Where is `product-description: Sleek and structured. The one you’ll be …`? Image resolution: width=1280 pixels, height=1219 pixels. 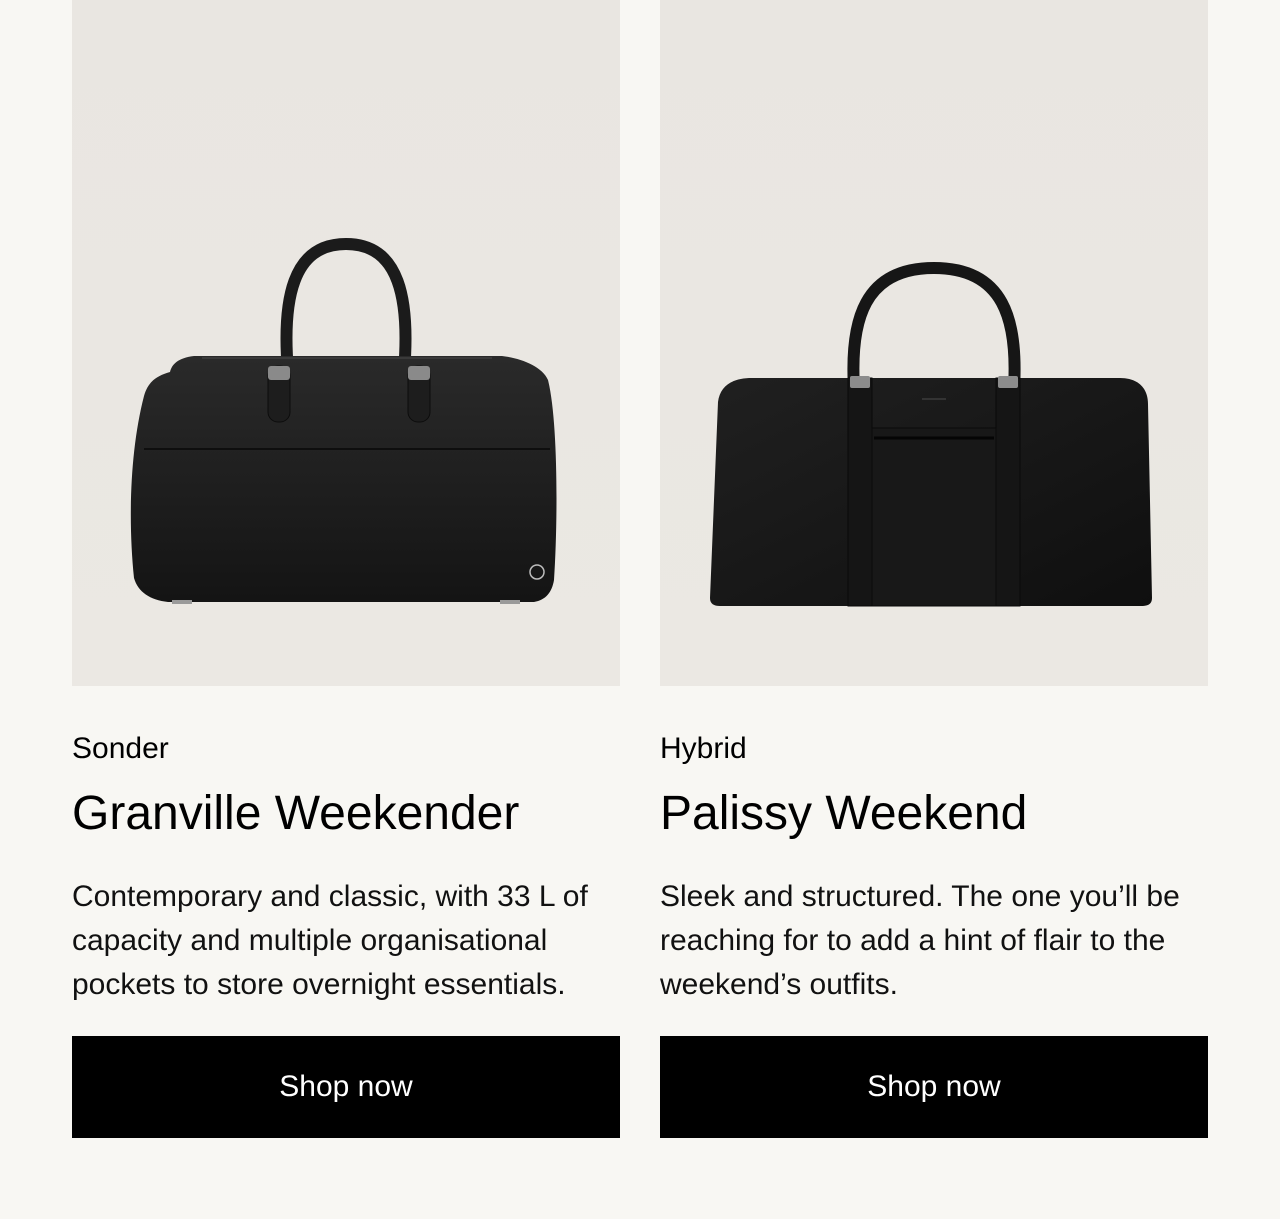 product-description: Sleek and structured. The one you’ll be … is located at coordinates (920, 940).